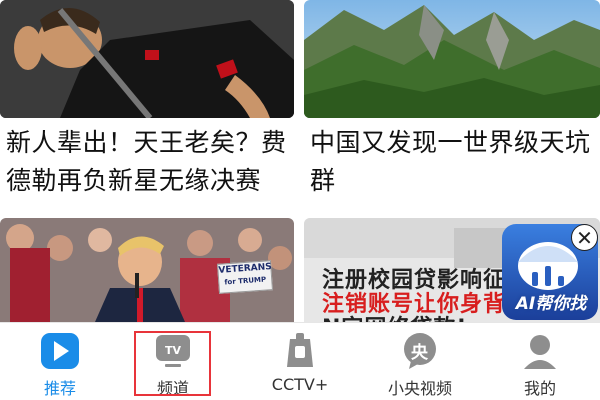  Describe the element at coordinates (148, 162) in the screenshot. I see `headline-tennis: 新人辈出！天王老矣？费德勒再负新星无缘决赛` at that location.